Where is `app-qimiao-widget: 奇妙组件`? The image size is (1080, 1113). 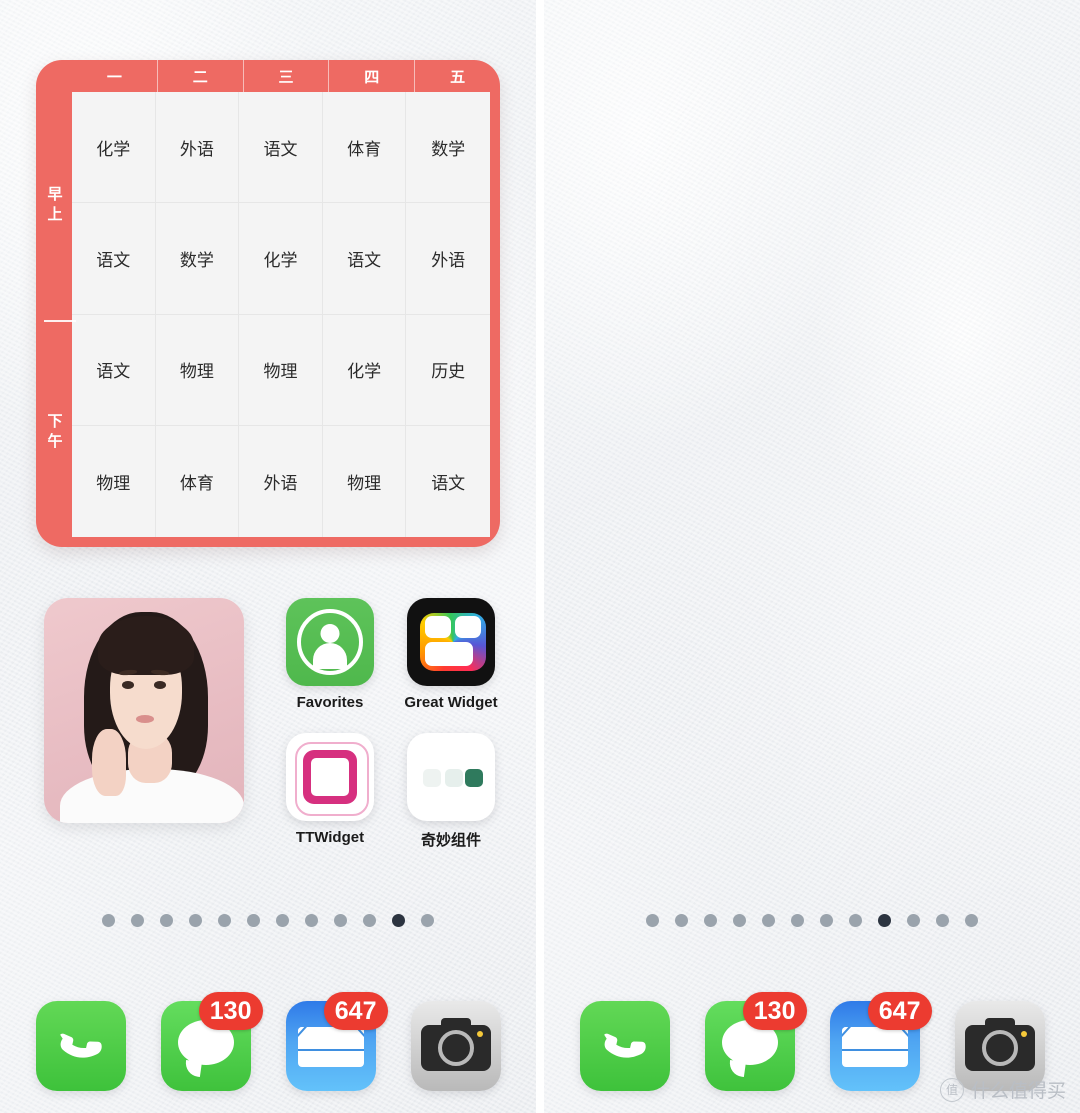
app-qimiao-widget: 奇妙组件 is located at coordinates (451, 791).